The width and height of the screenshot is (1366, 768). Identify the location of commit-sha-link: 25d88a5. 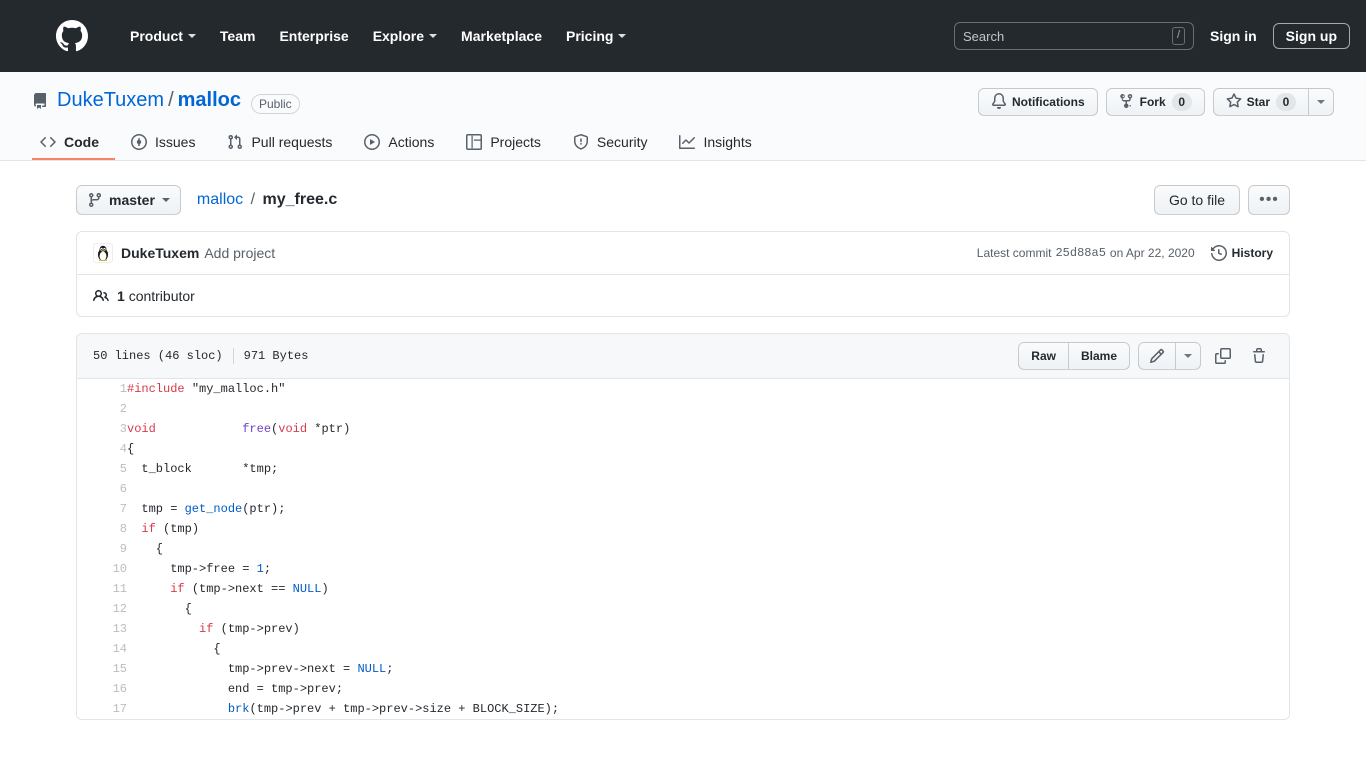
(1080, 253).